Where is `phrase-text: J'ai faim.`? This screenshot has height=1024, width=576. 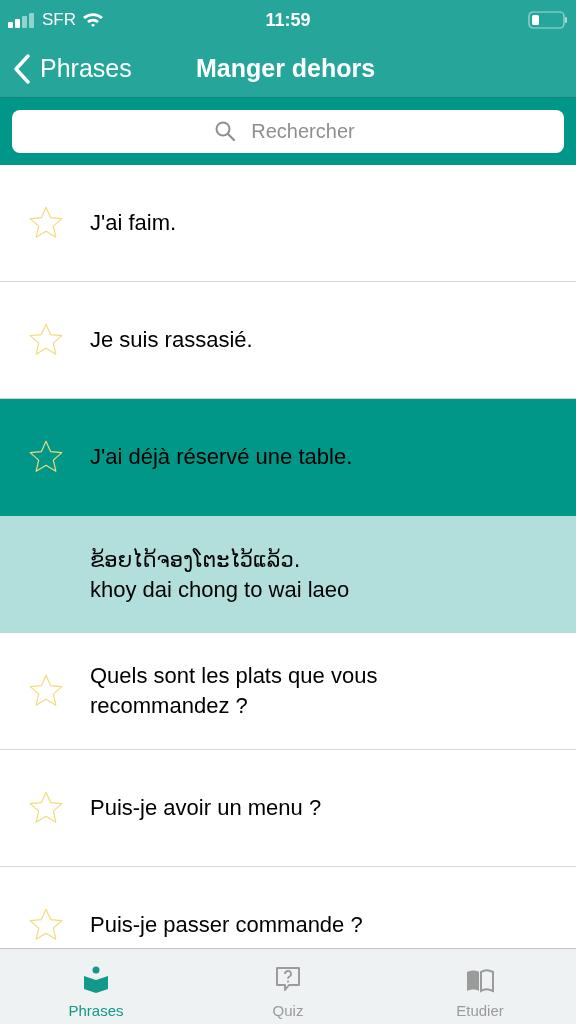 phrase-text: J'ai faim. is located at coordinates (133, 223).